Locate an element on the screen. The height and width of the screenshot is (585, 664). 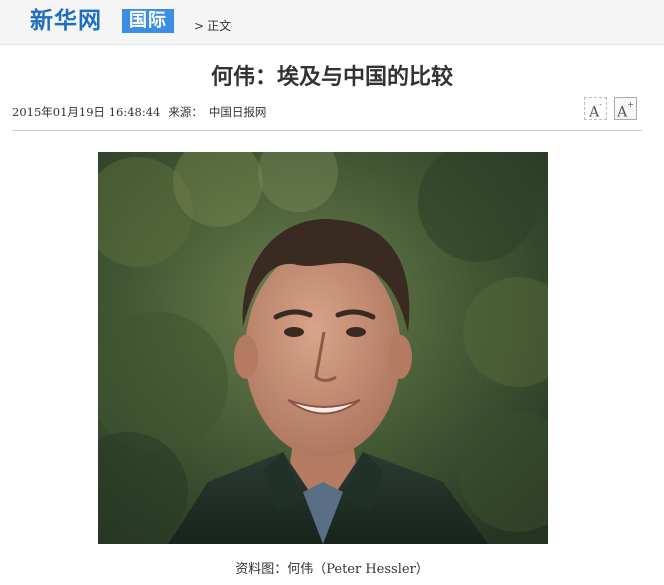
breadcrumb-arrow-icon: > is located at coordinates (199, 26).